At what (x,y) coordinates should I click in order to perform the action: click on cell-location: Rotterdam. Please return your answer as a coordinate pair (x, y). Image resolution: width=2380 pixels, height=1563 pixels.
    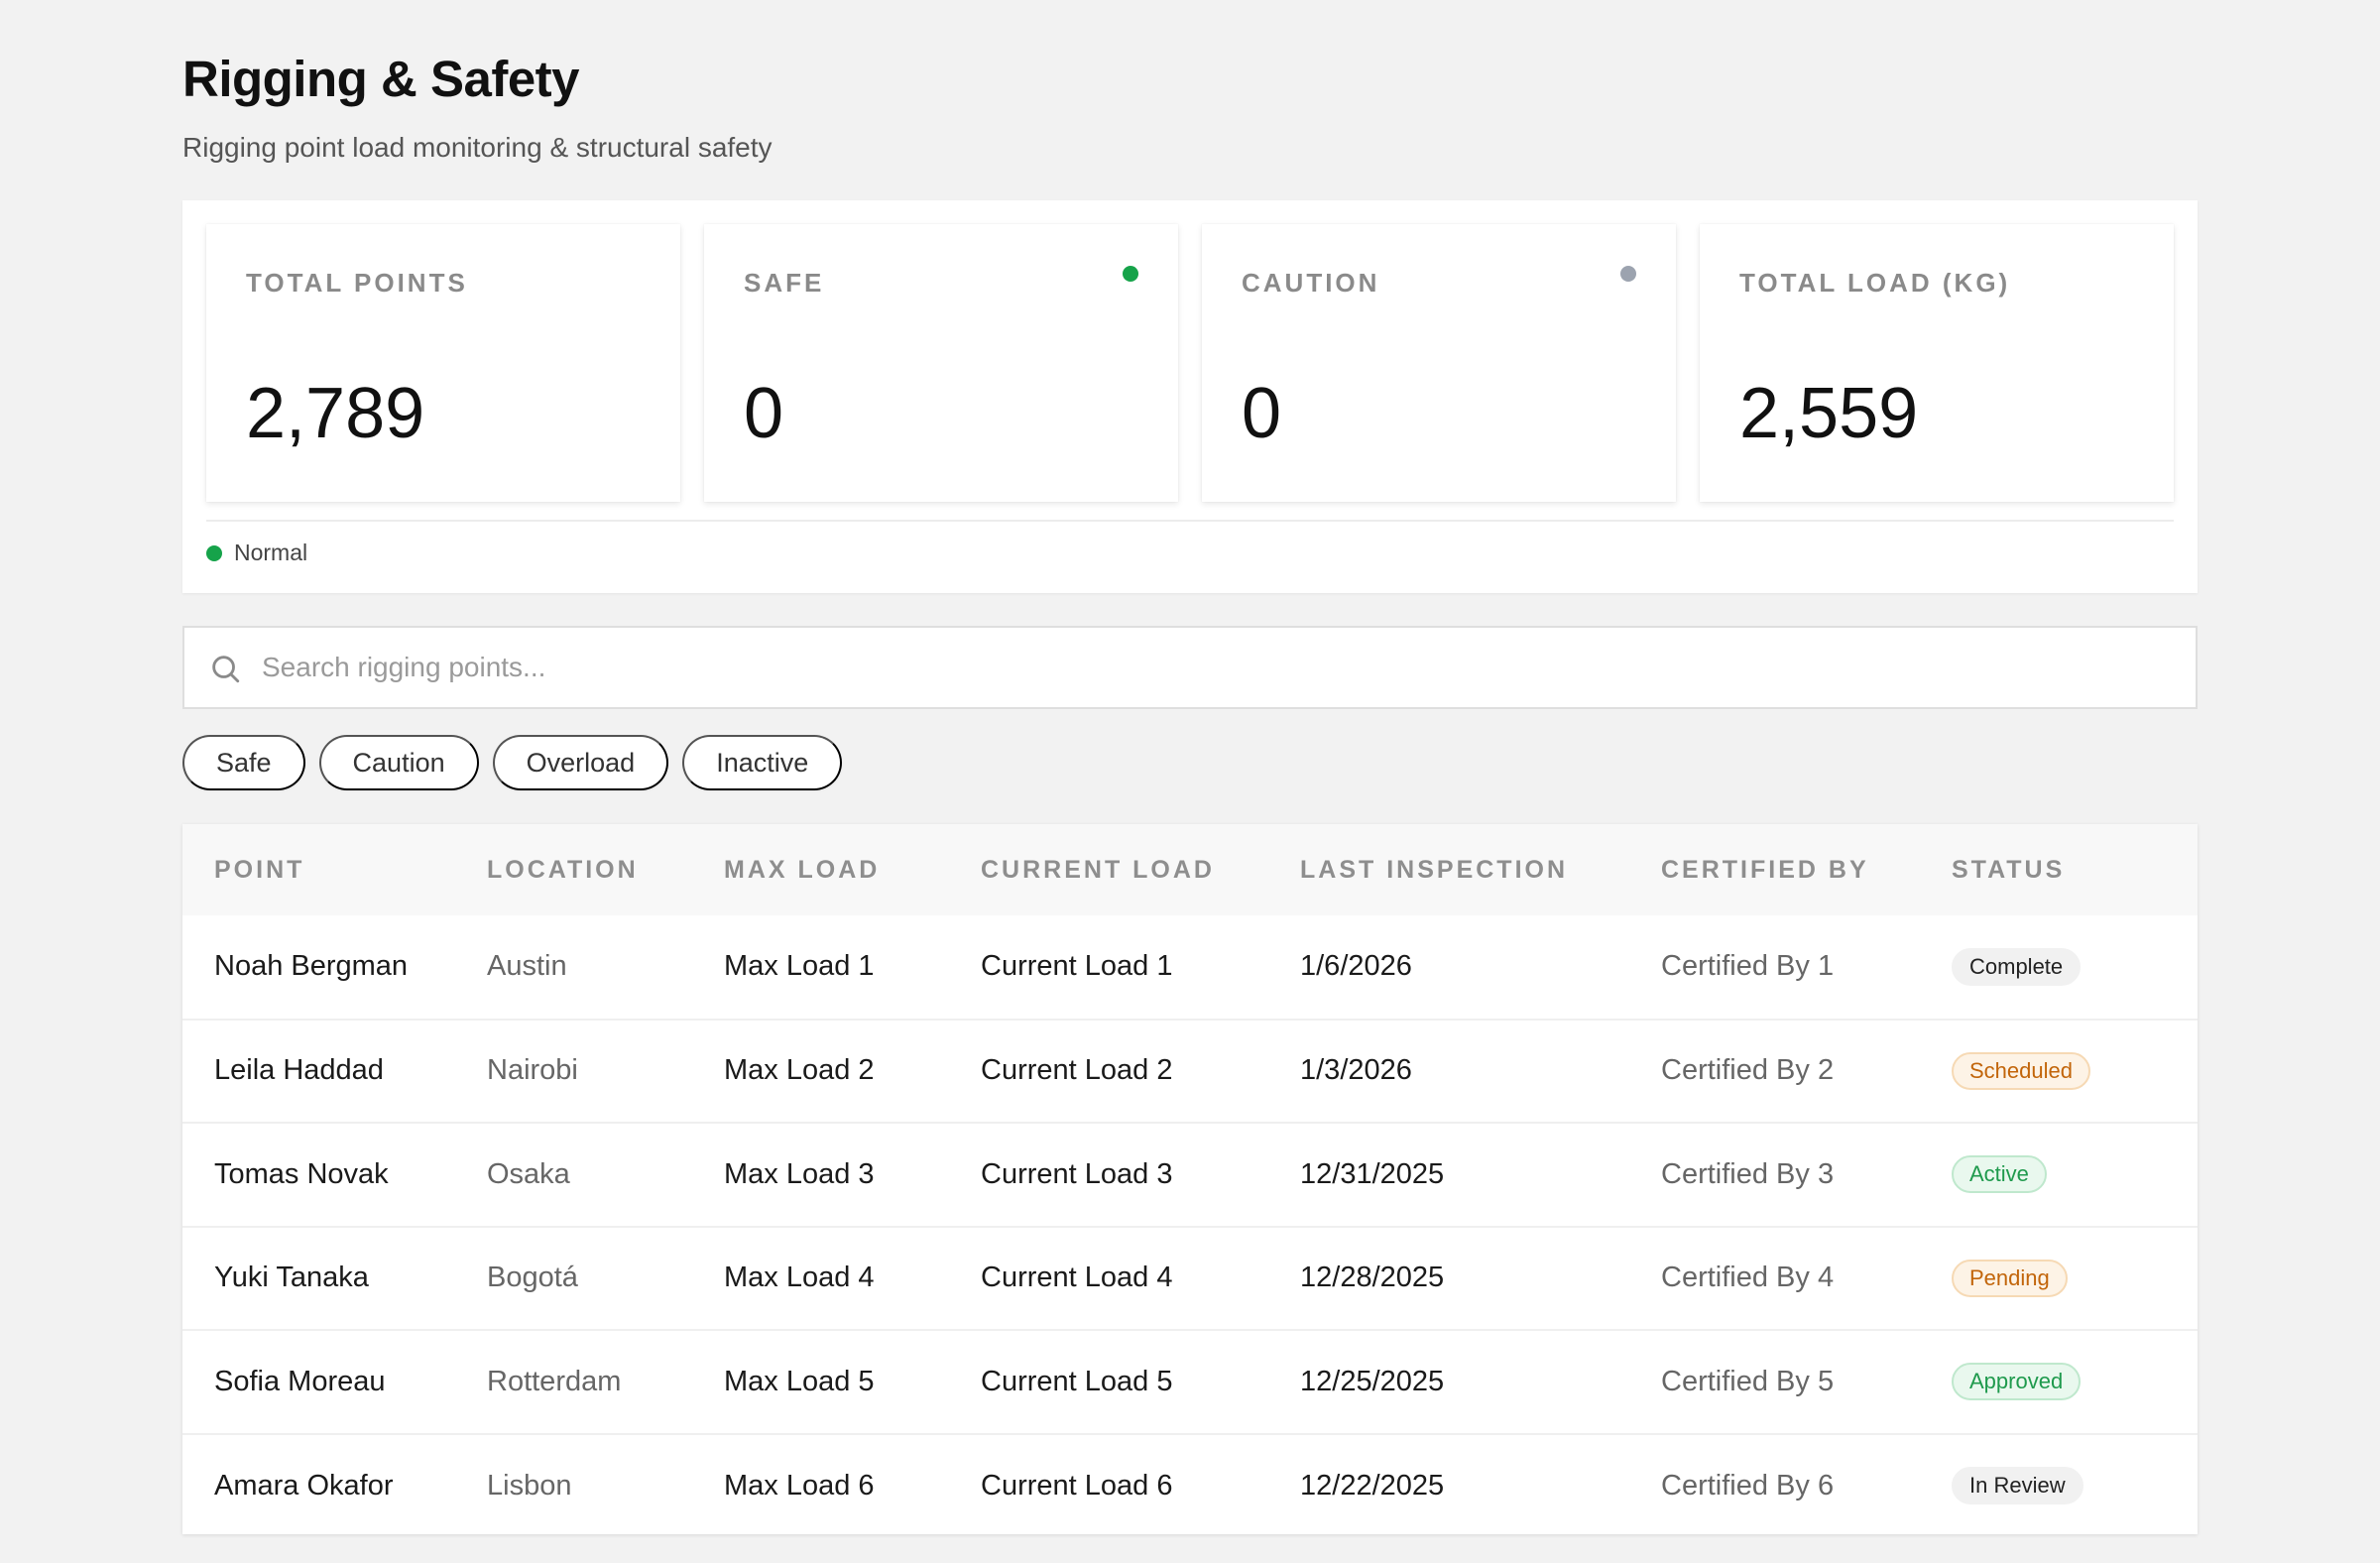
    Looking at the image, I should click on (554, 1381).